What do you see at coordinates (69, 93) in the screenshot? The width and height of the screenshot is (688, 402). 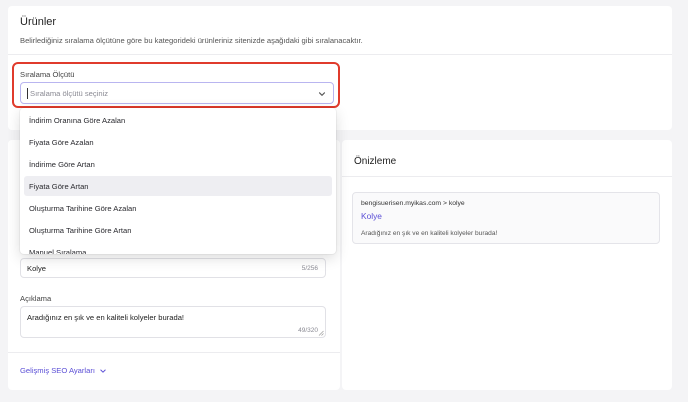 I see `sort-criteria-placeholder: Sıralama ölçütü seçiniz` at bounding box center [69, 93].